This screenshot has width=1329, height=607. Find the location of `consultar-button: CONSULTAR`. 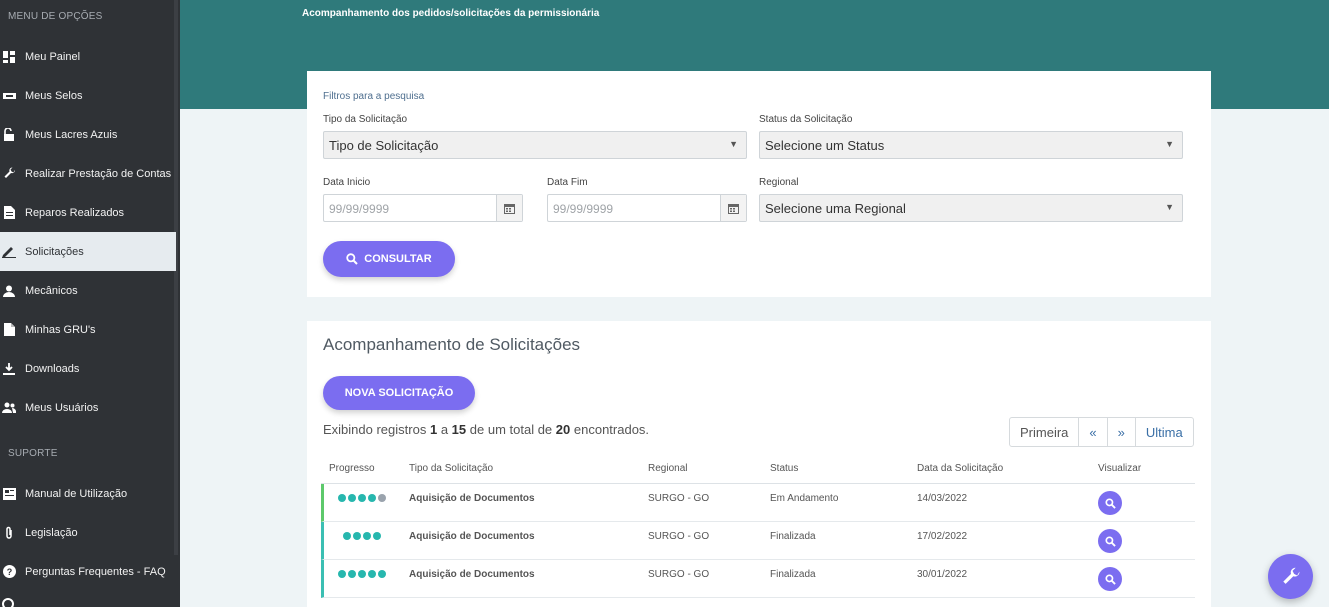

consultar-button: CONSULTAR is located at coordinates (389, 259).